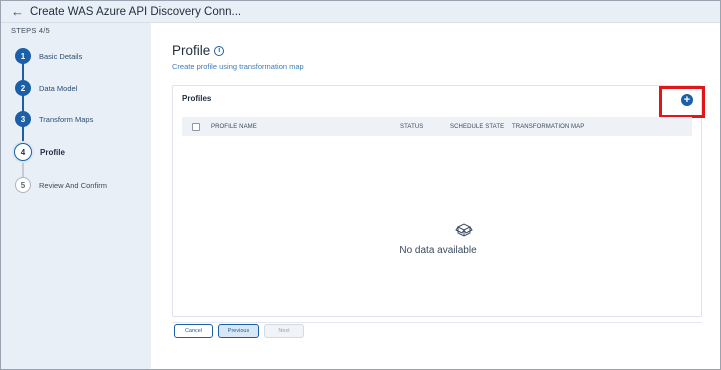 This screenshot has width=721, height=370. I want to click on page-title: Profile i, so click(198, 50).